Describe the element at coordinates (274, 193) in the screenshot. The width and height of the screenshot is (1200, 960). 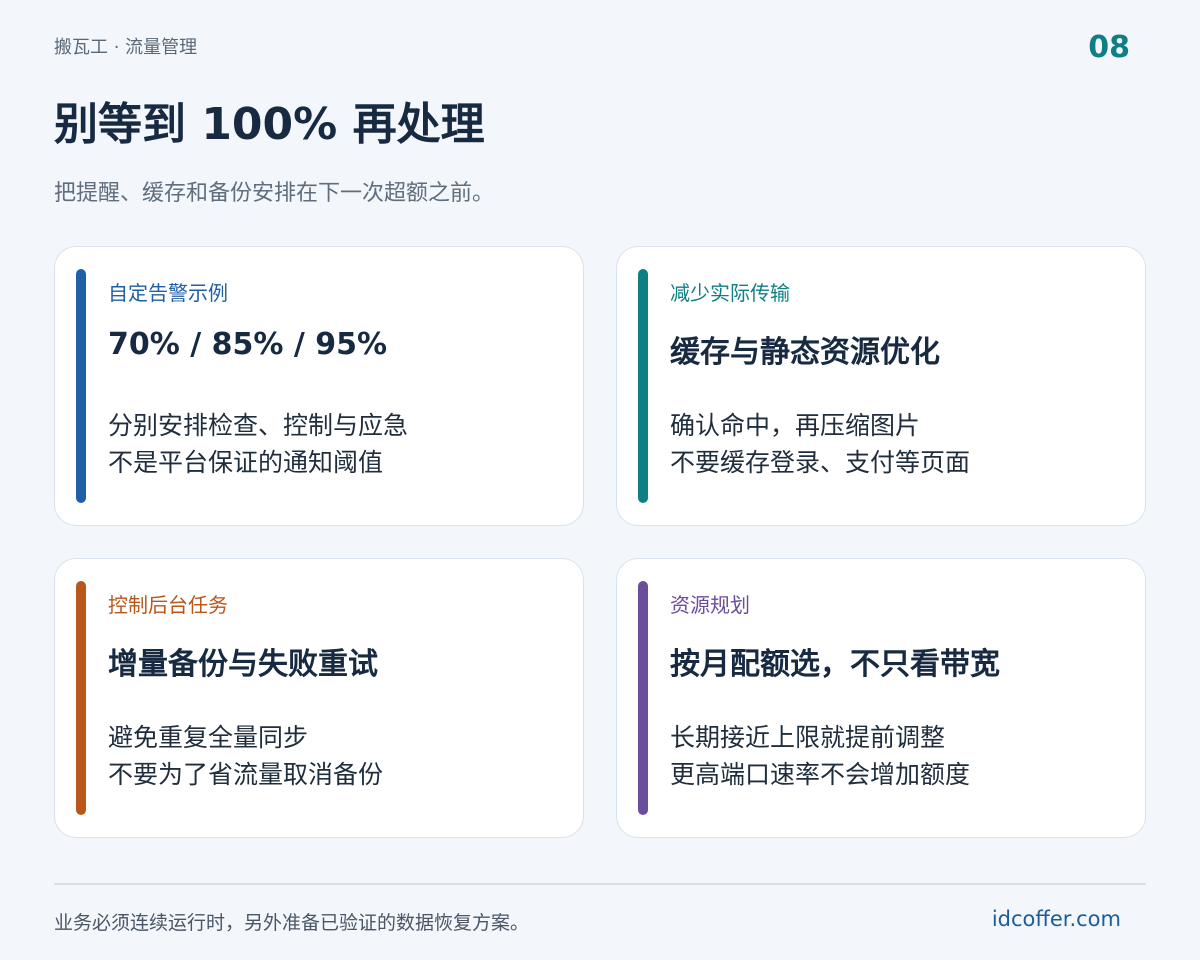
I see `page-subtitle: 把提醒、缓存和备份安排在下一次超额之前。` at that location.